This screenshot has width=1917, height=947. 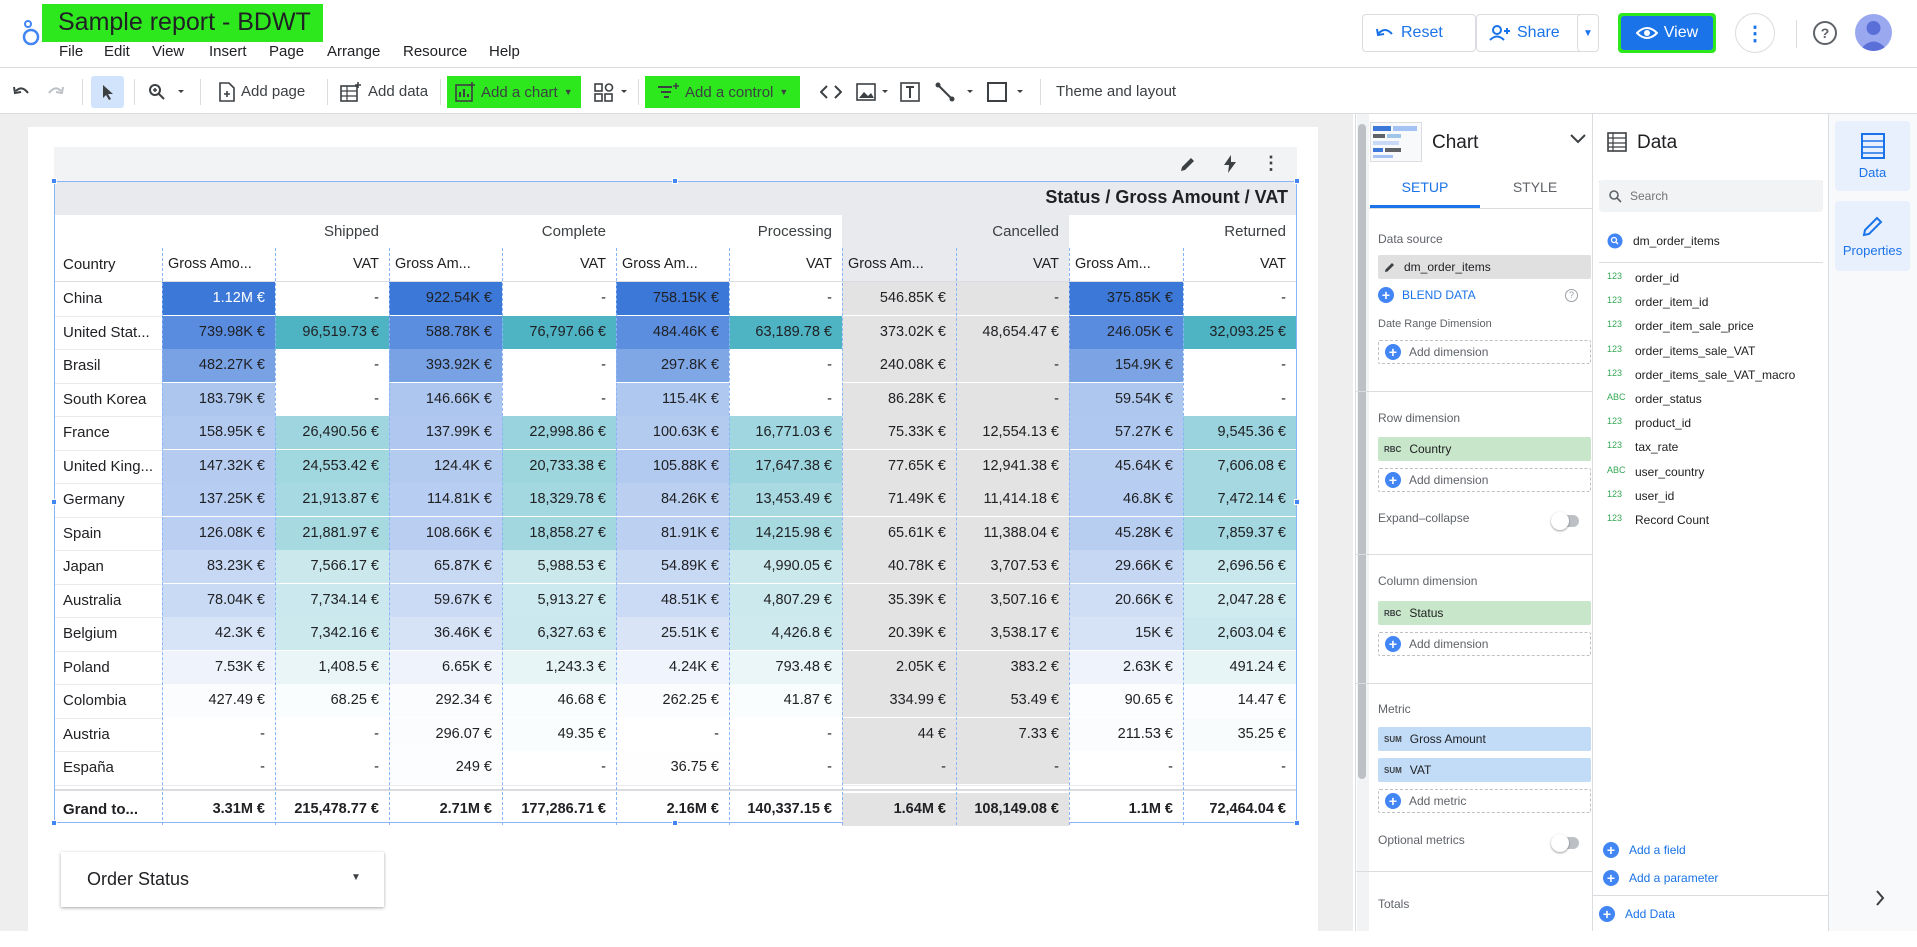 I want to click on menu-edit: Edit, so click(x=117, y=51).